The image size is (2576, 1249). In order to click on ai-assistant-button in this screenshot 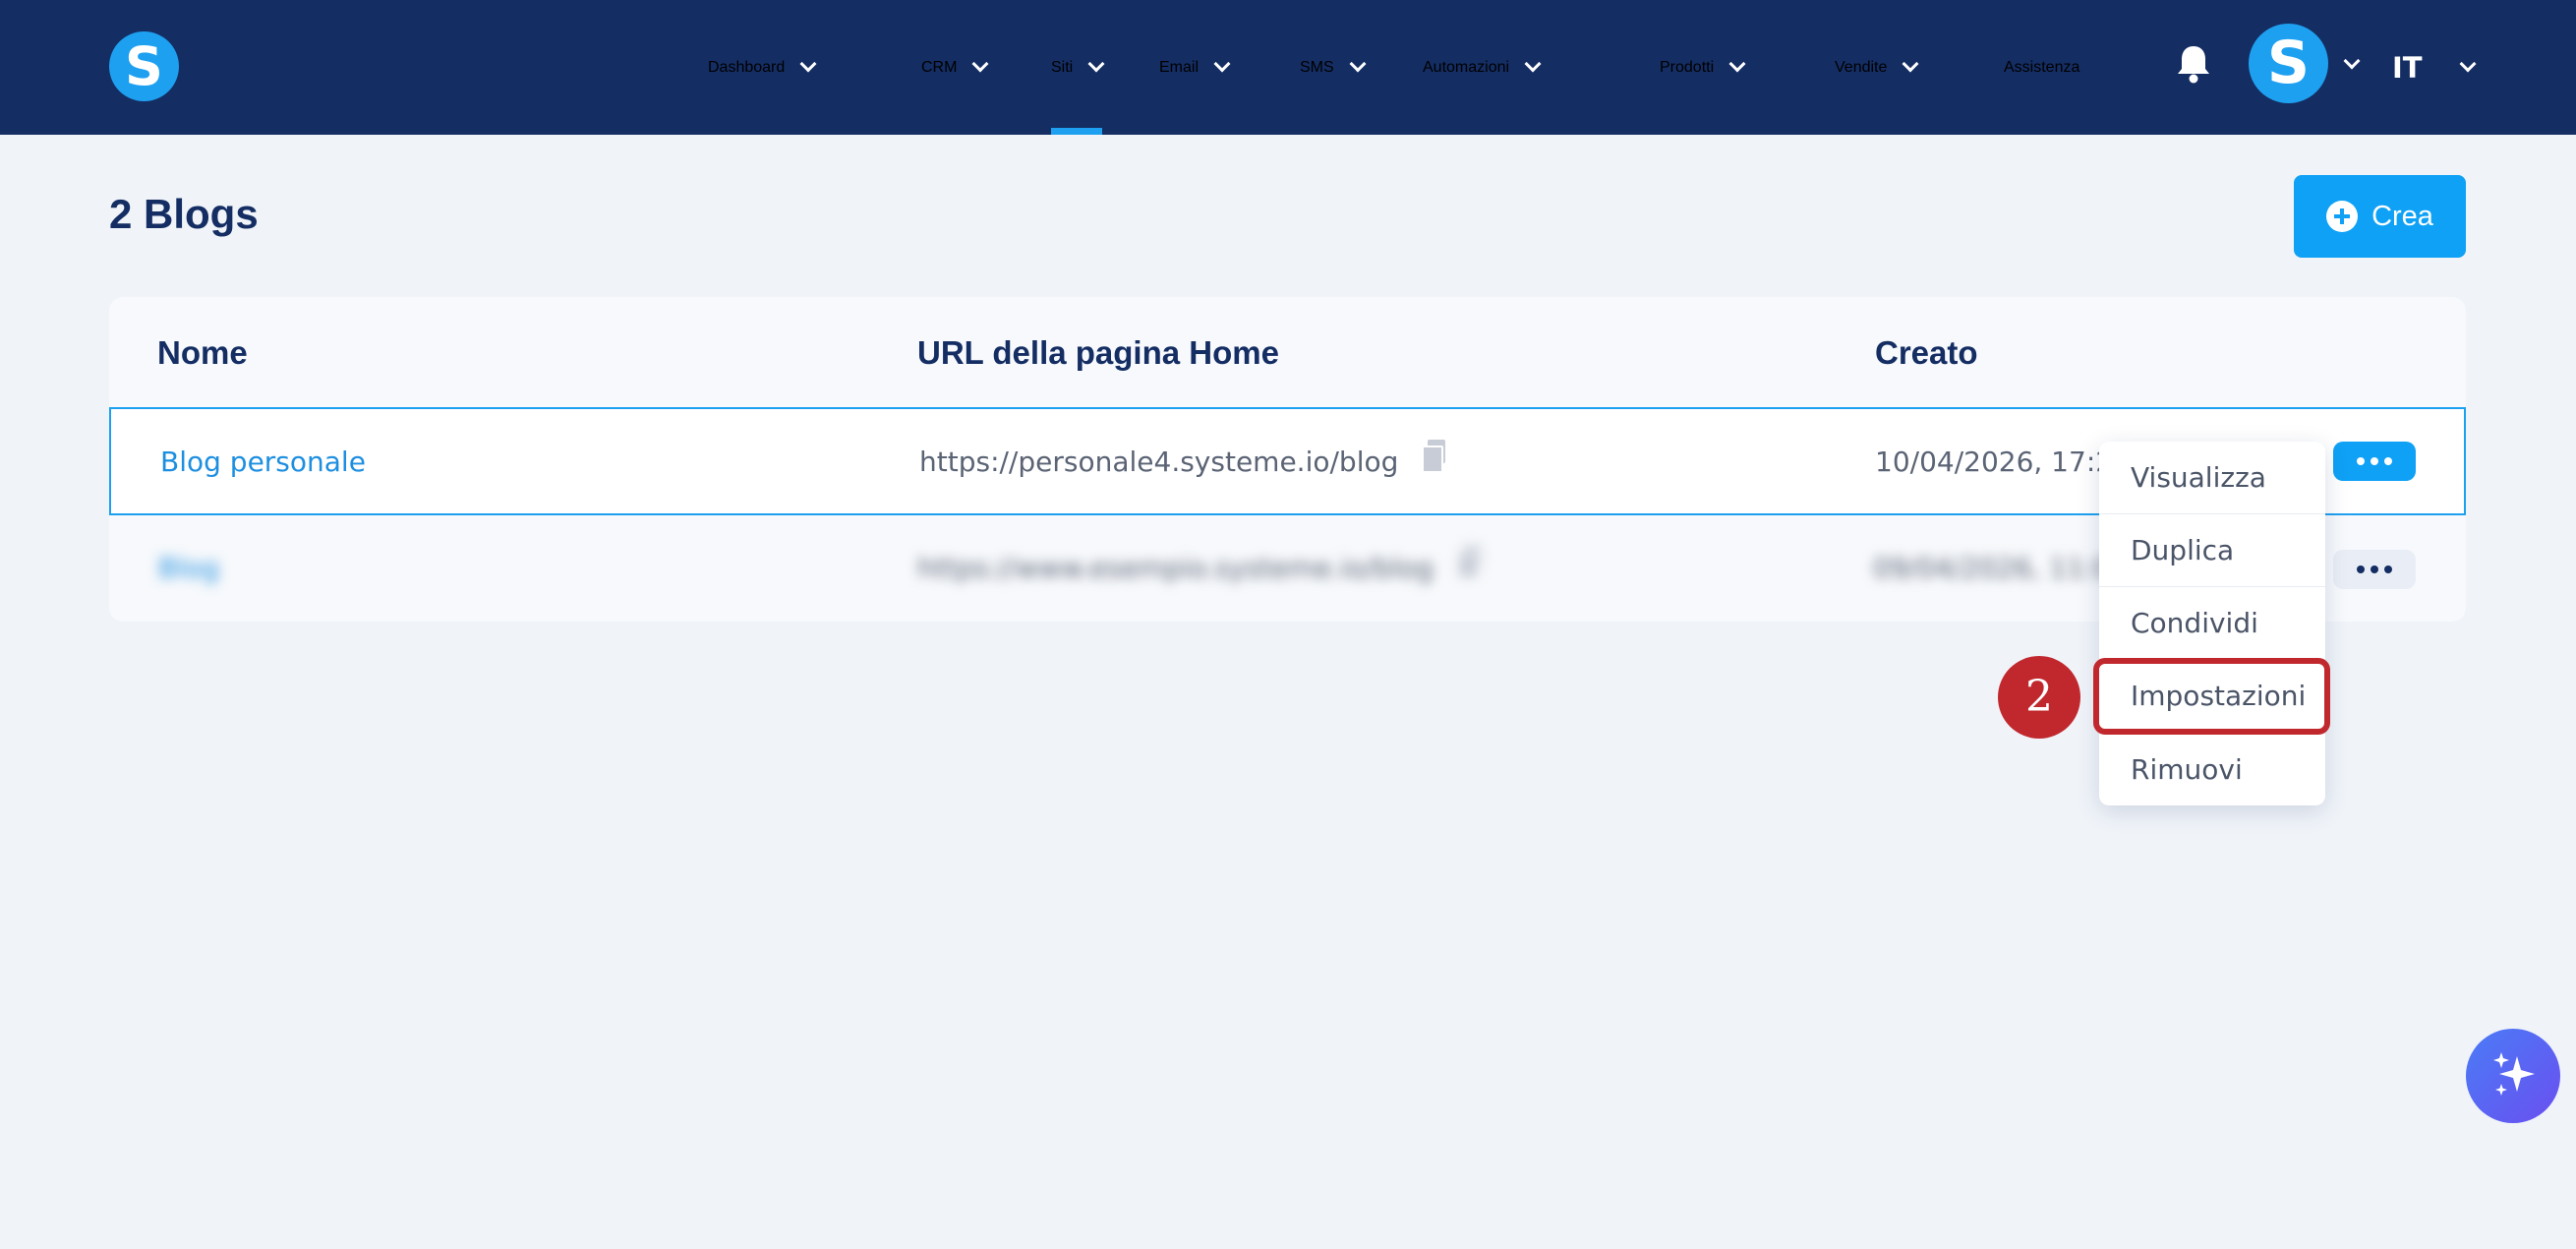, I will do `click(2513, 1076)`.